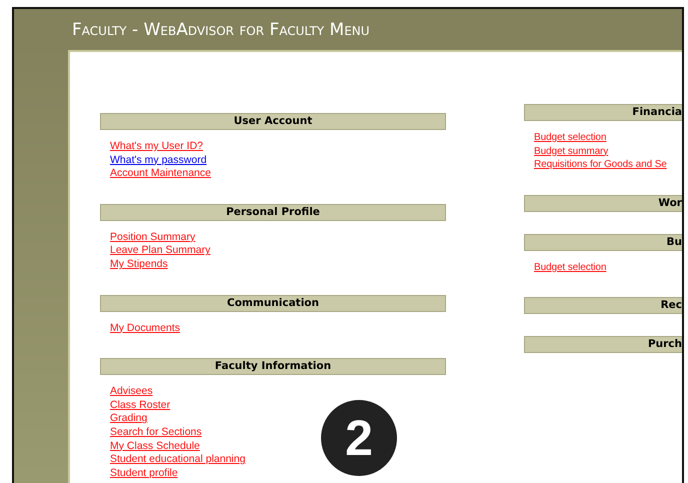 The height and width of the screenshot is (483, 688). Describe the element at coordinates (359, 438) in the screenshot. I see `step-badge: 2` at that location.